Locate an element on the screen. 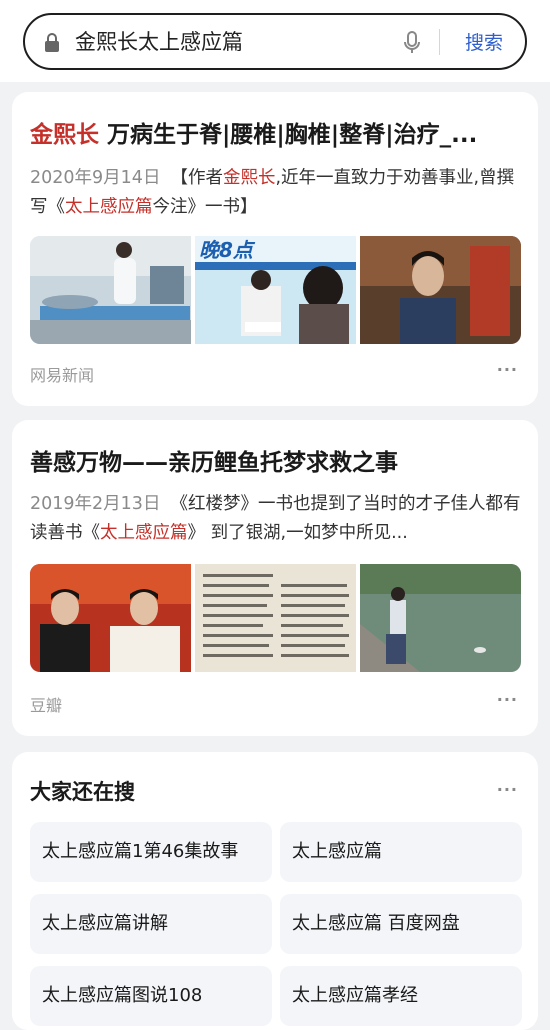 Image resolution: width=550 pixels, height=1030 pixels. title-highlight: 金熙长 is located at coordinates (64, 135).